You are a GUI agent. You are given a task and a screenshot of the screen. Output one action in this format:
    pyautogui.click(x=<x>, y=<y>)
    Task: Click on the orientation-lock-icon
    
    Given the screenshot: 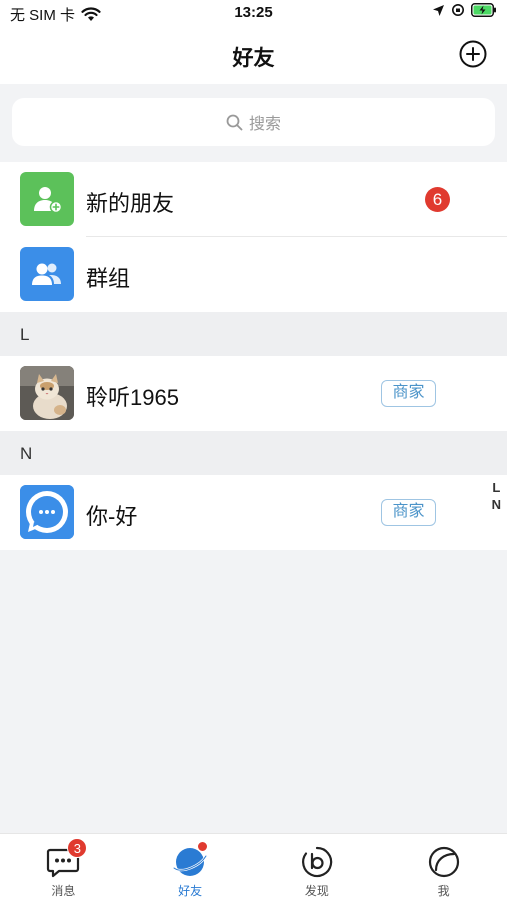 What is the action you would take?
    pyautogui.click(x=458, y=10)
    